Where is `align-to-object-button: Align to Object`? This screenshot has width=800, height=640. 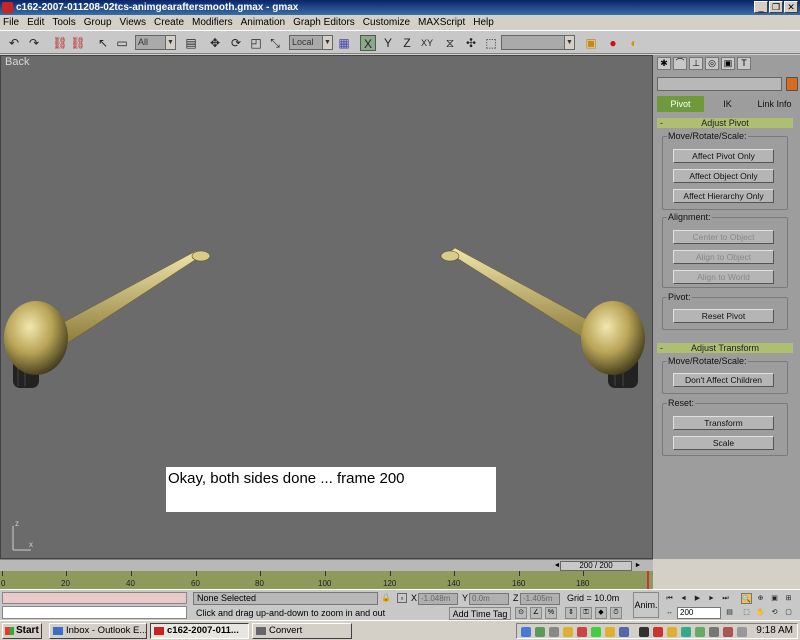 align-to-object-button: Align to Object is located at coordinates (723, 257).